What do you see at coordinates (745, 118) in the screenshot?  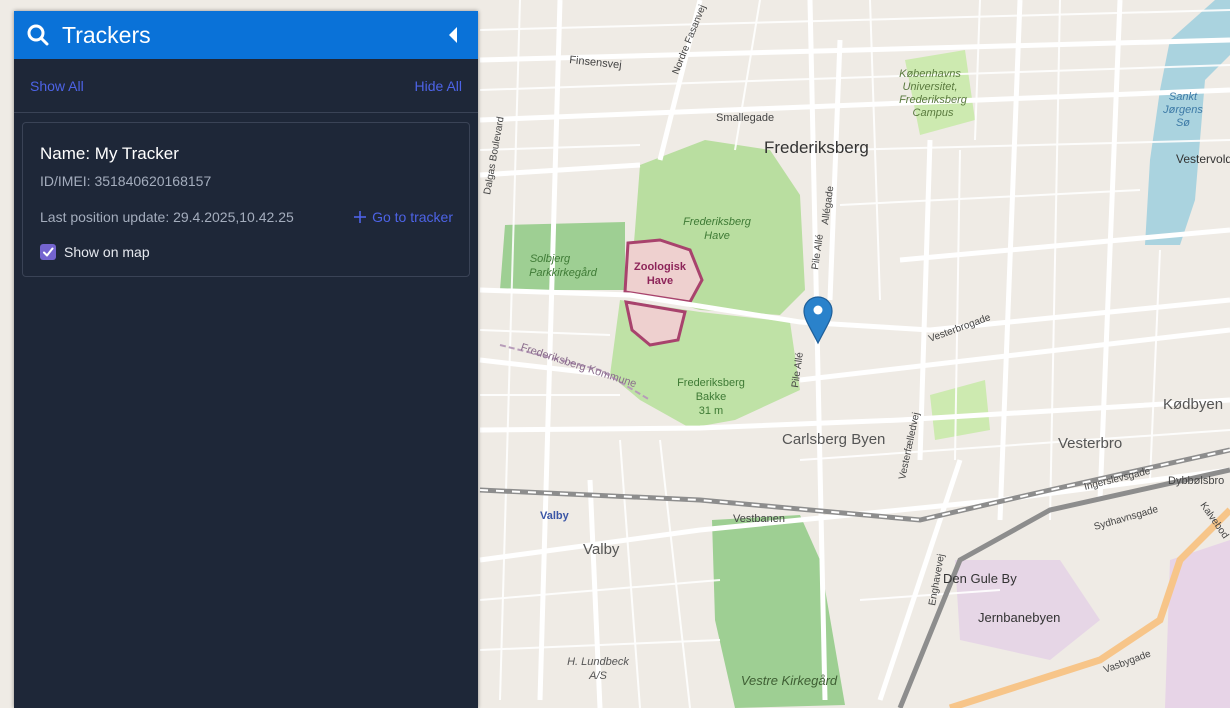 I see `label-smallegade: Smallegade` at bounding box center [745, 118].